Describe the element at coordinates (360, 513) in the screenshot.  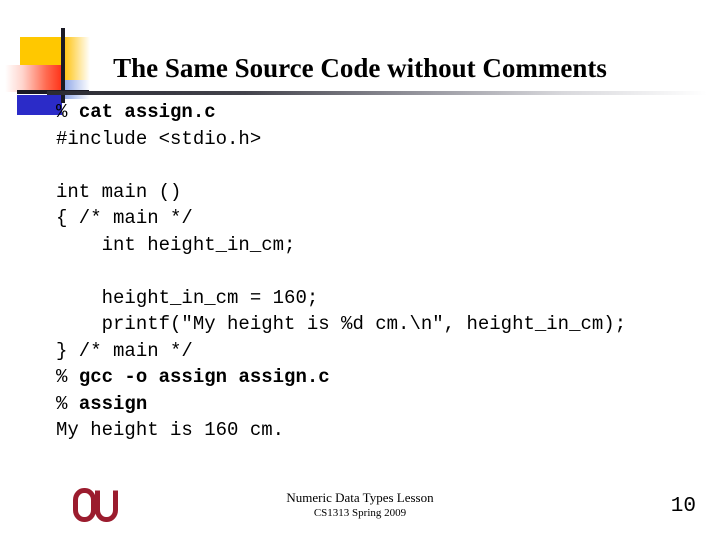
I see `footer-course-term: CS1313 Spring 2009` at that location.